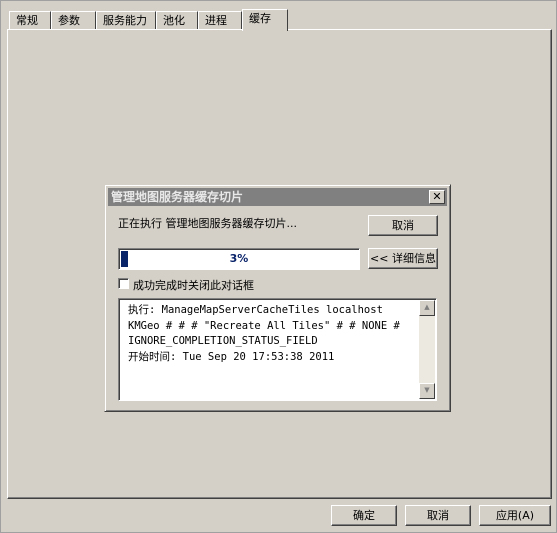 The height and width of the screenshot is (533, 557). I want to click on cancel-button: 取消, so click(438, 515).